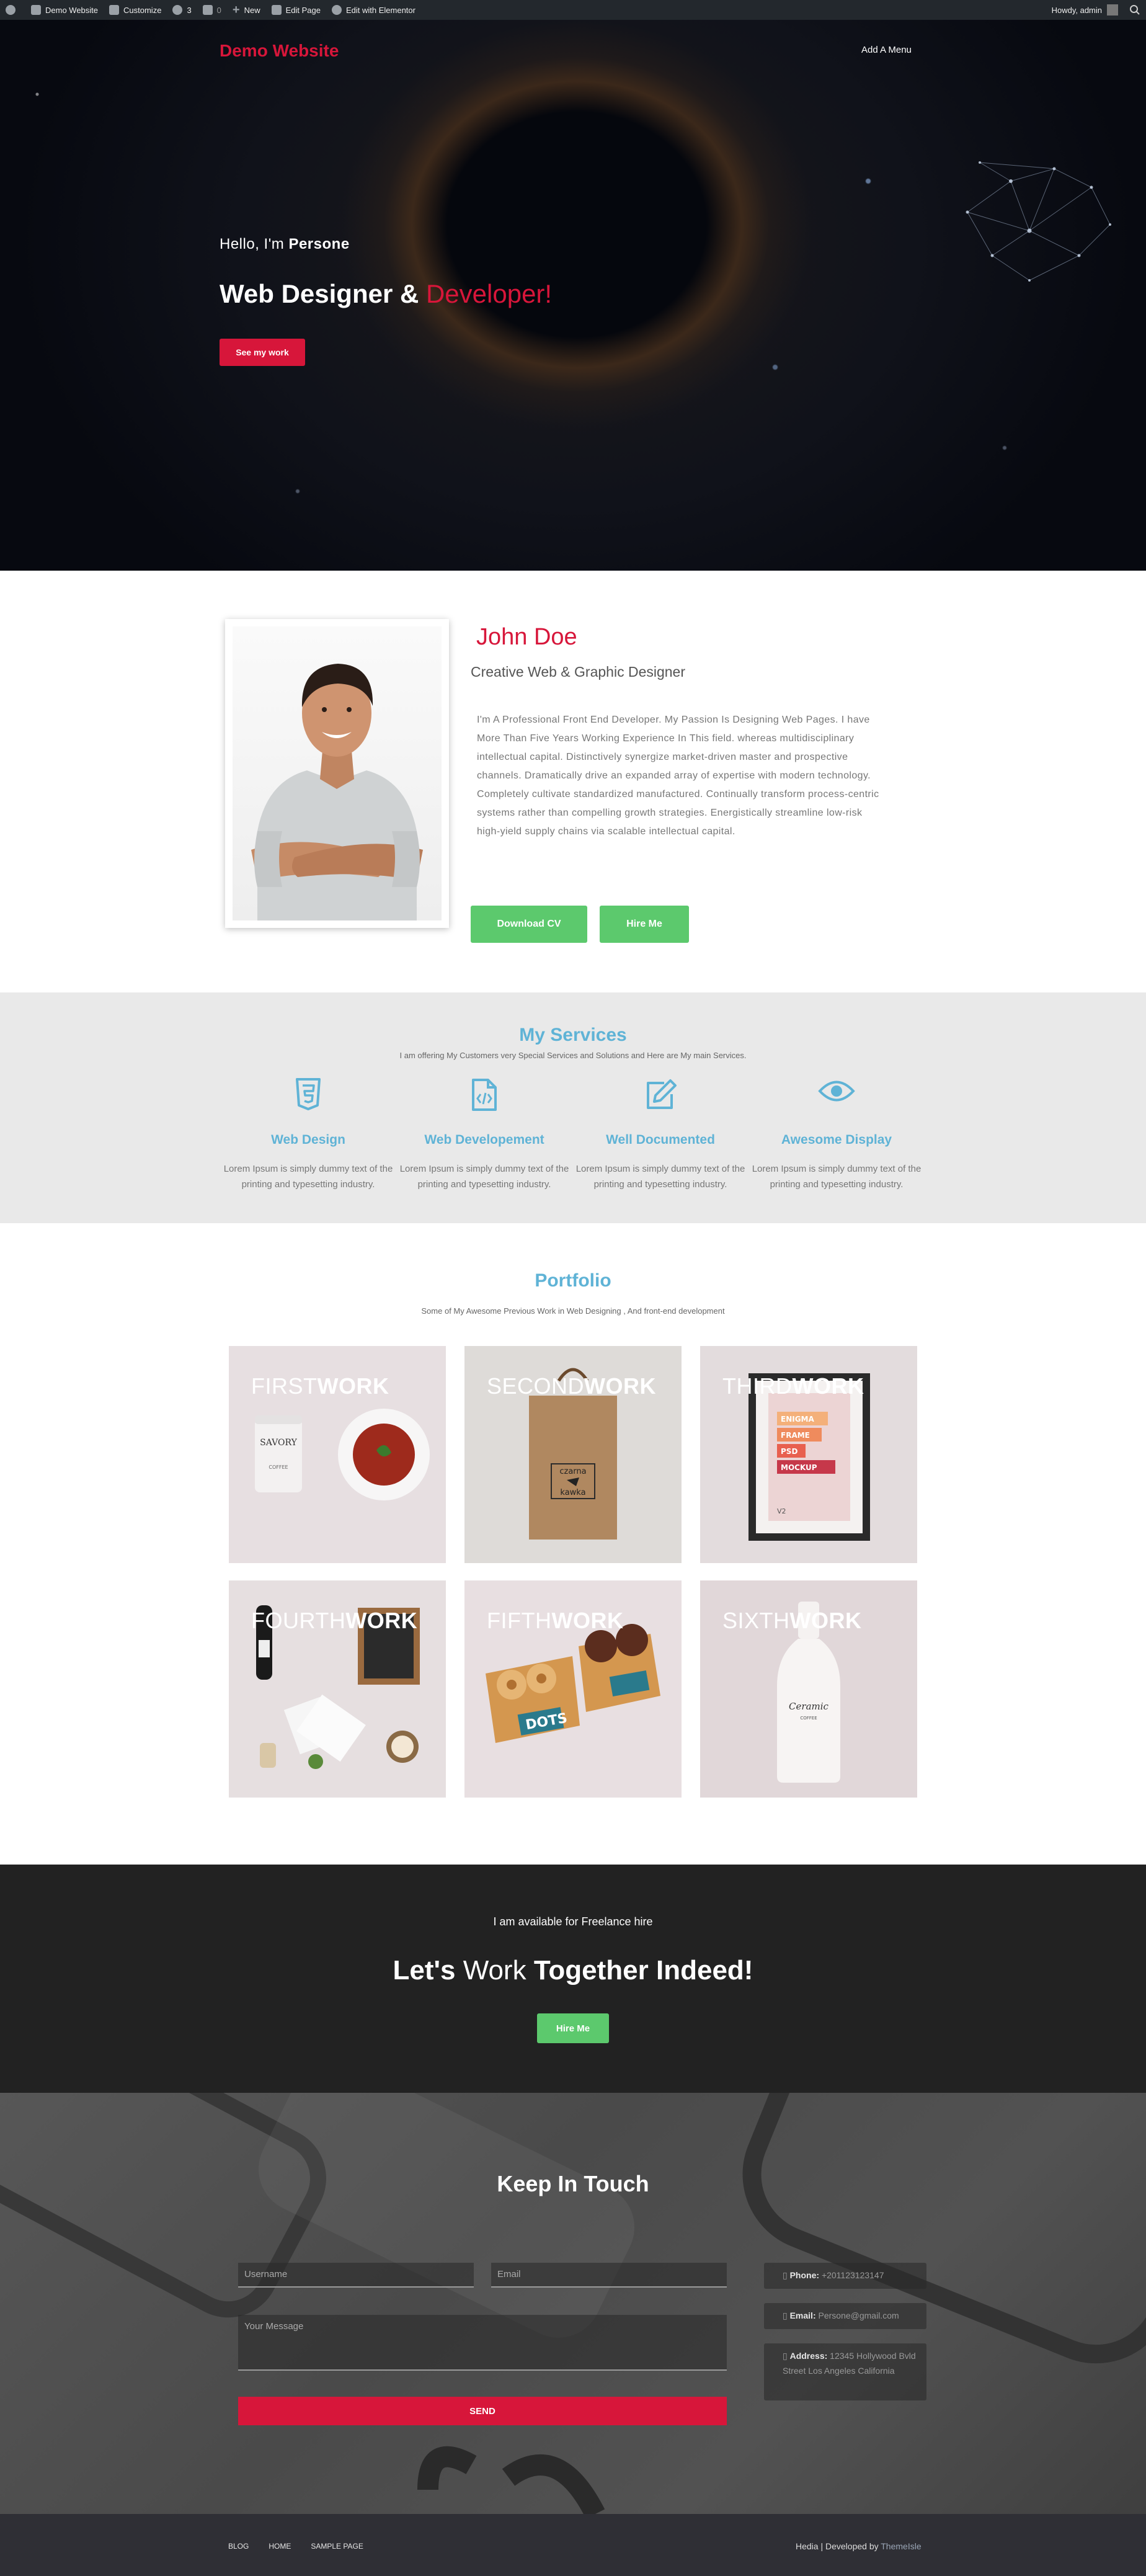 This screenshot has width=1146, height=2576. I want to click on comments-link: 0, so click(212, 10).